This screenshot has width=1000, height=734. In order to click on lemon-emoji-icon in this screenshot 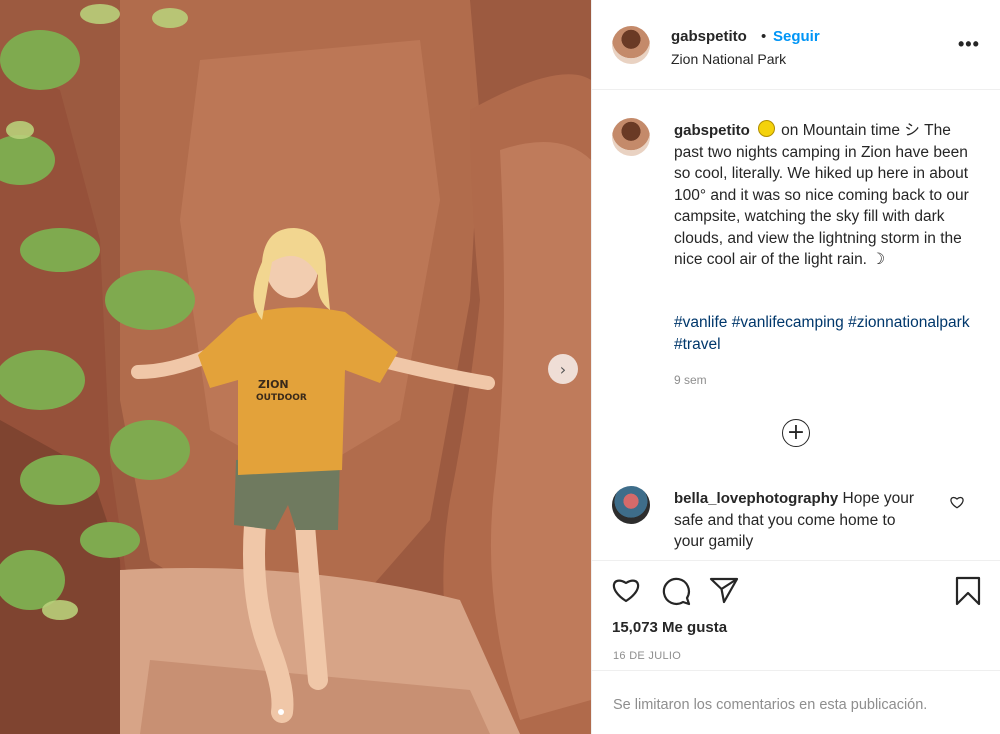, I will do `click(767, 128)`.